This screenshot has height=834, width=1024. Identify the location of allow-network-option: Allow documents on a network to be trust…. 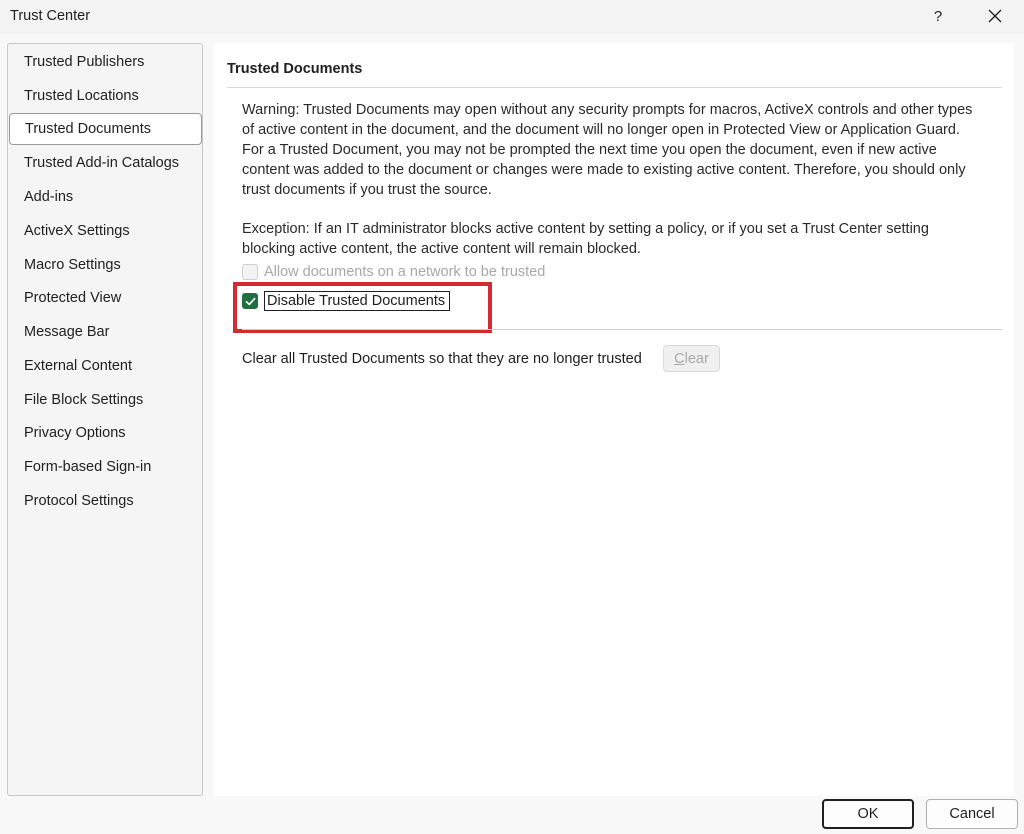
(393, 272).